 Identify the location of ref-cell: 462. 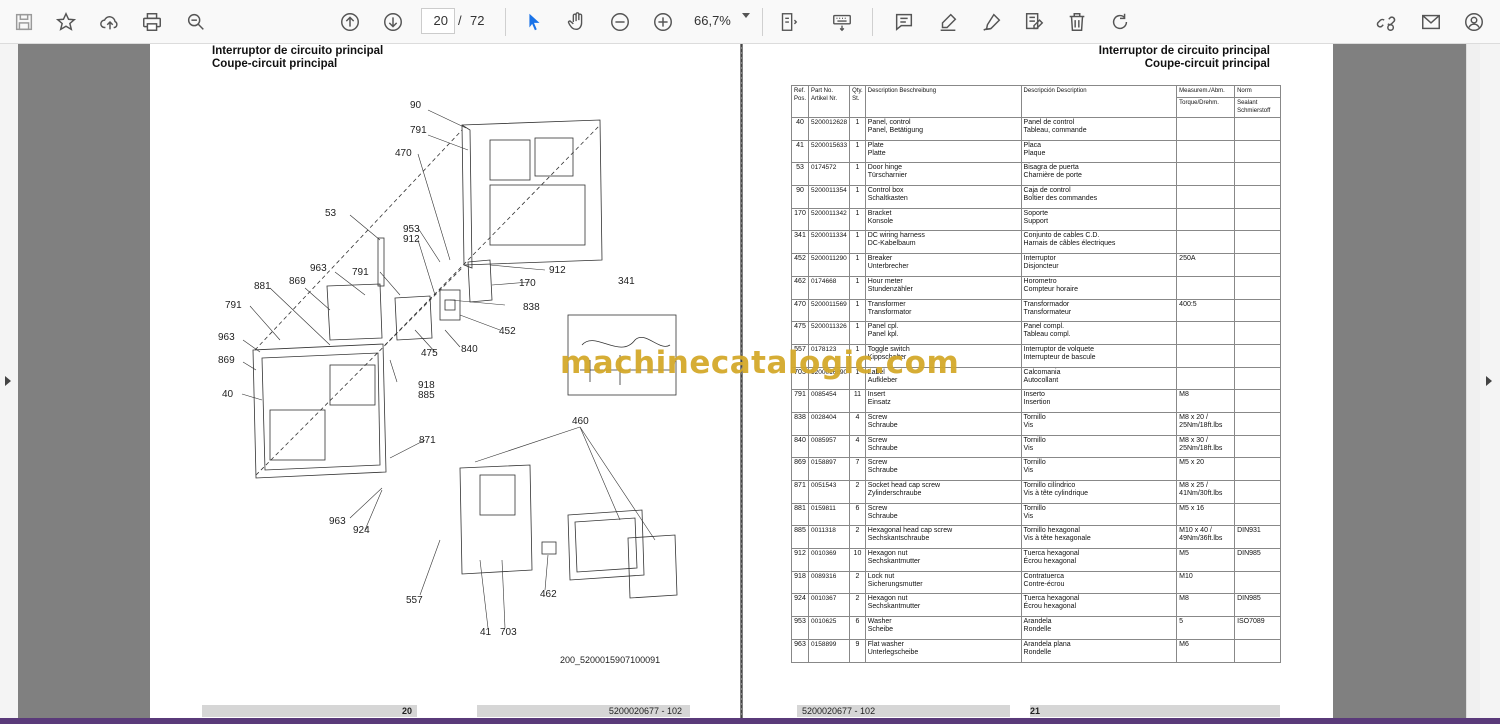
(800, 287).